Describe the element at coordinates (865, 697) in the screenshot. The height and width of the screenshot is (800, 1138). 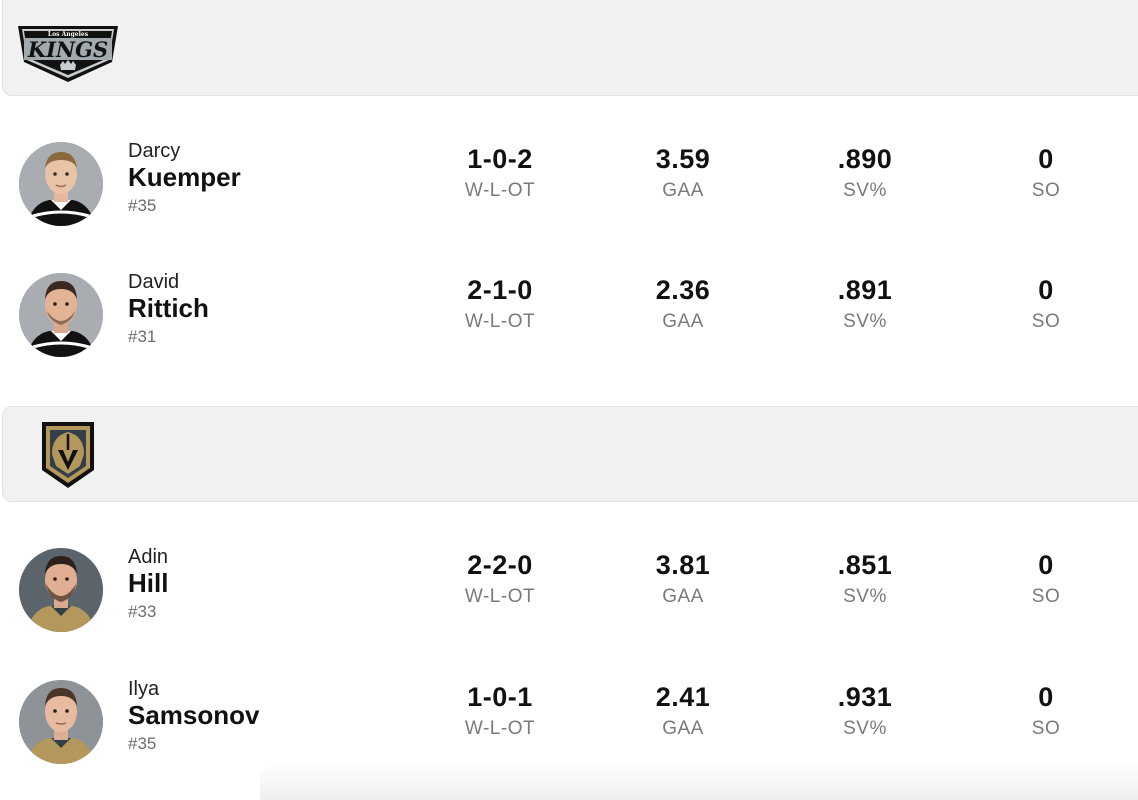
I see `stat-value: .931` at that location.